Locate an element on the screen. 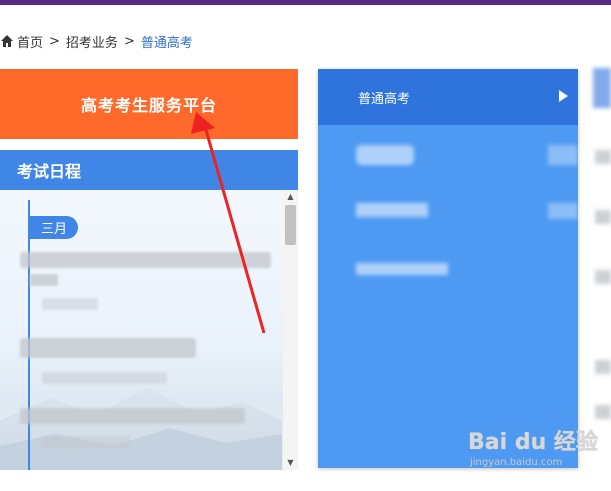 The height and width of the screenshot is (491, 611). top-accent-bar is located at coordinates (305, 2).